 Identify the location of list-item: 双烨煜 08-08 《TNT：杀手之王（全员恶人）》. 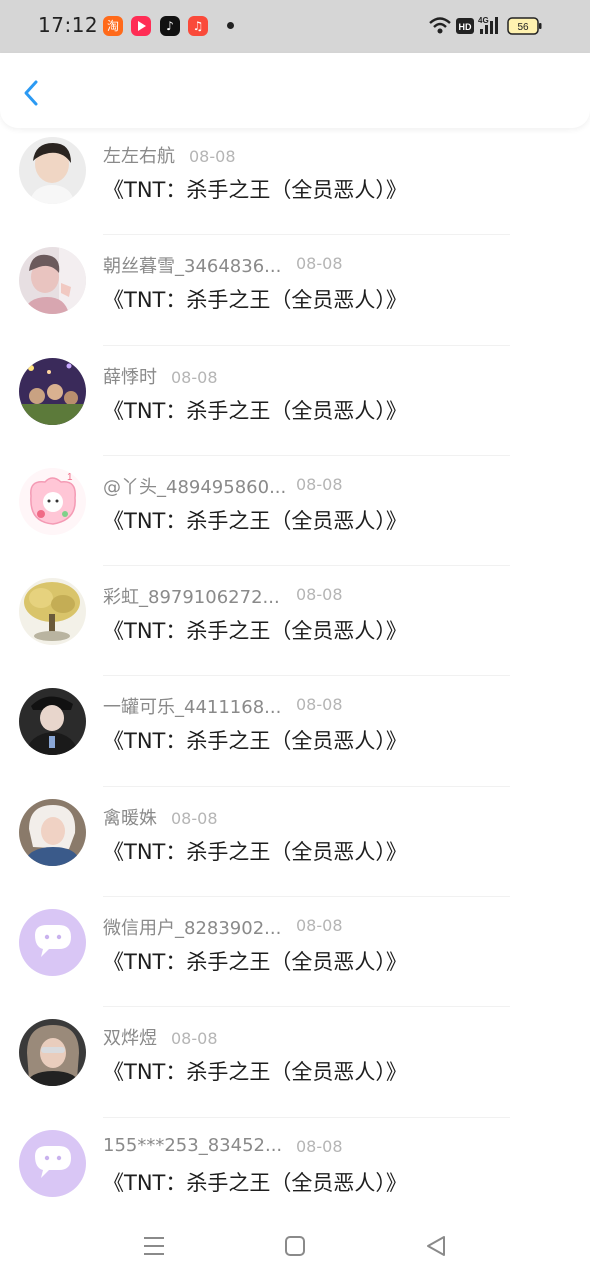
(295, 1062).